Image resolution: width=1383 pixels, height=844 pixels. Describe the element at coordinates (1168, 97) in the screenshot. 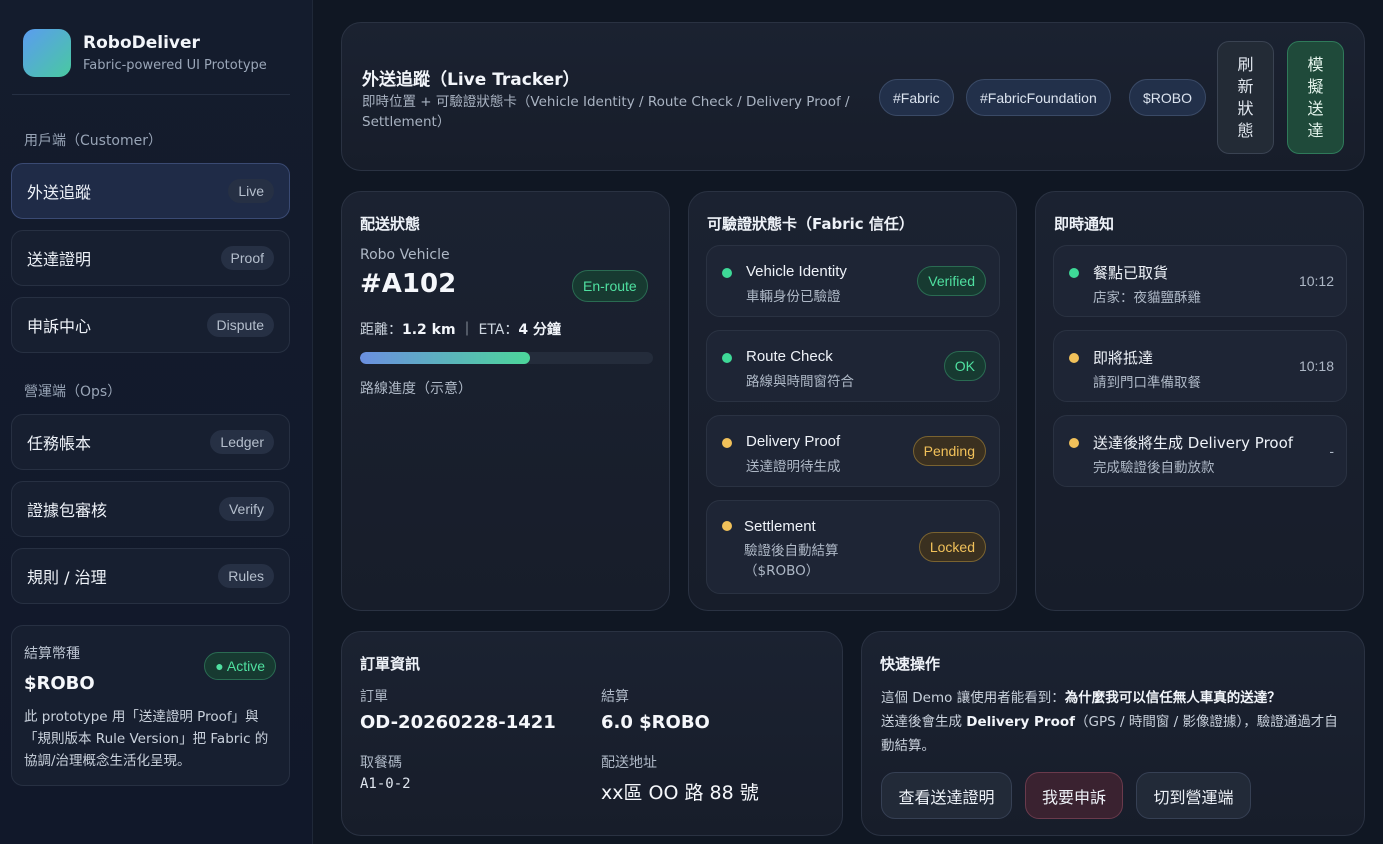

I see `tag-robo: $ROBO` at that location.